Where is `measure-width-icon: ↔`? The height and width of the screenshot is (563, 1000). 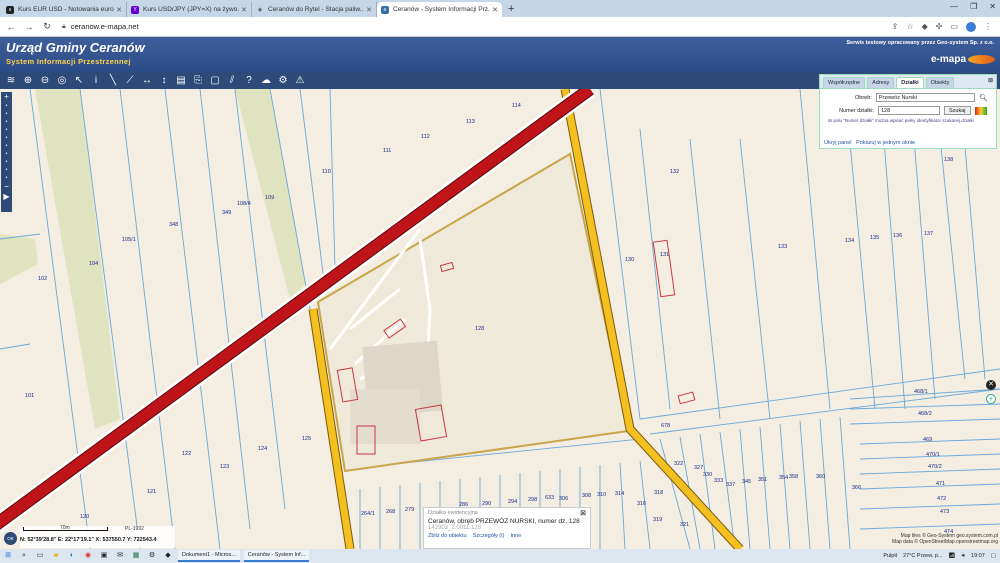 measure-width-icon: ↔ is located at coordinates (147, 81).